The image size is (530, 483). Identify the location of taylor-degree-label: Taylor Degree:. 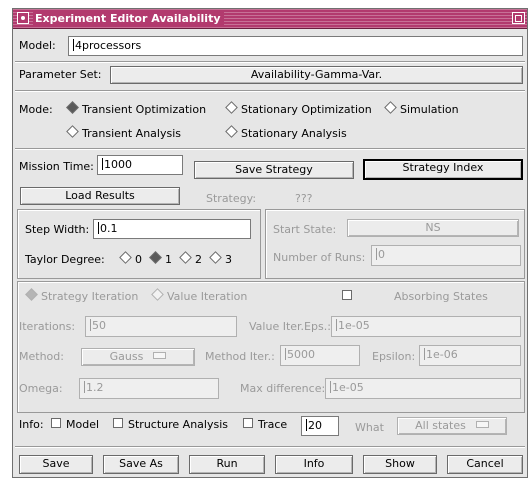
(65, 259).